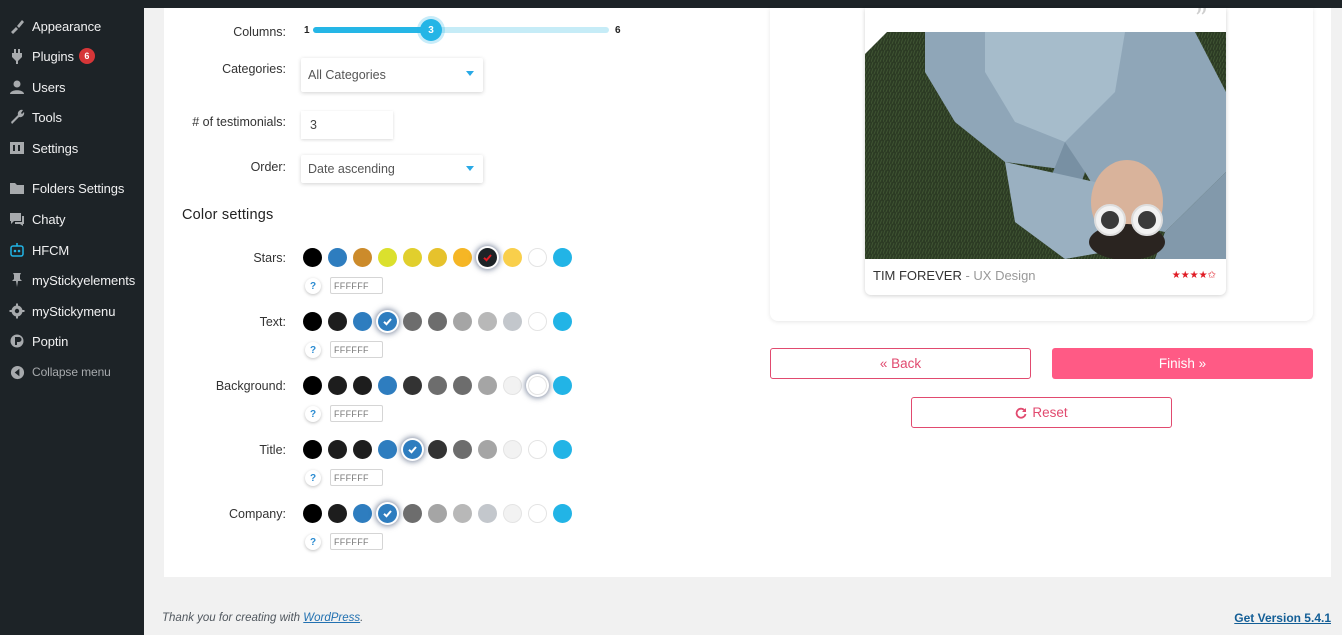 This screenshot has height=635, width=1342. Describe the element at coordinates (1045, 145) in the screenshot. I see `testimonial-photo` at that location.